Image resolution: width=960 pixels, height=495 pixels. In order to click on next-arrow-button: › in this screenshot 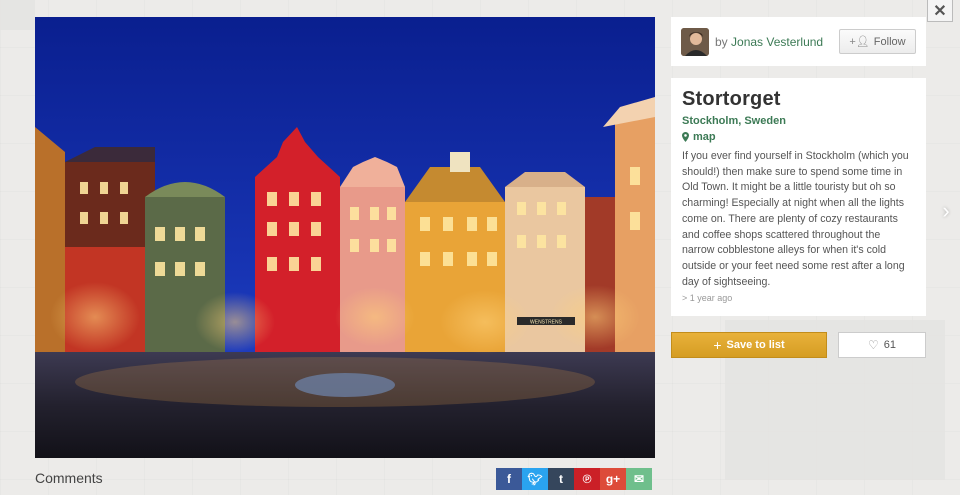, I will do `click(946, 211)`.